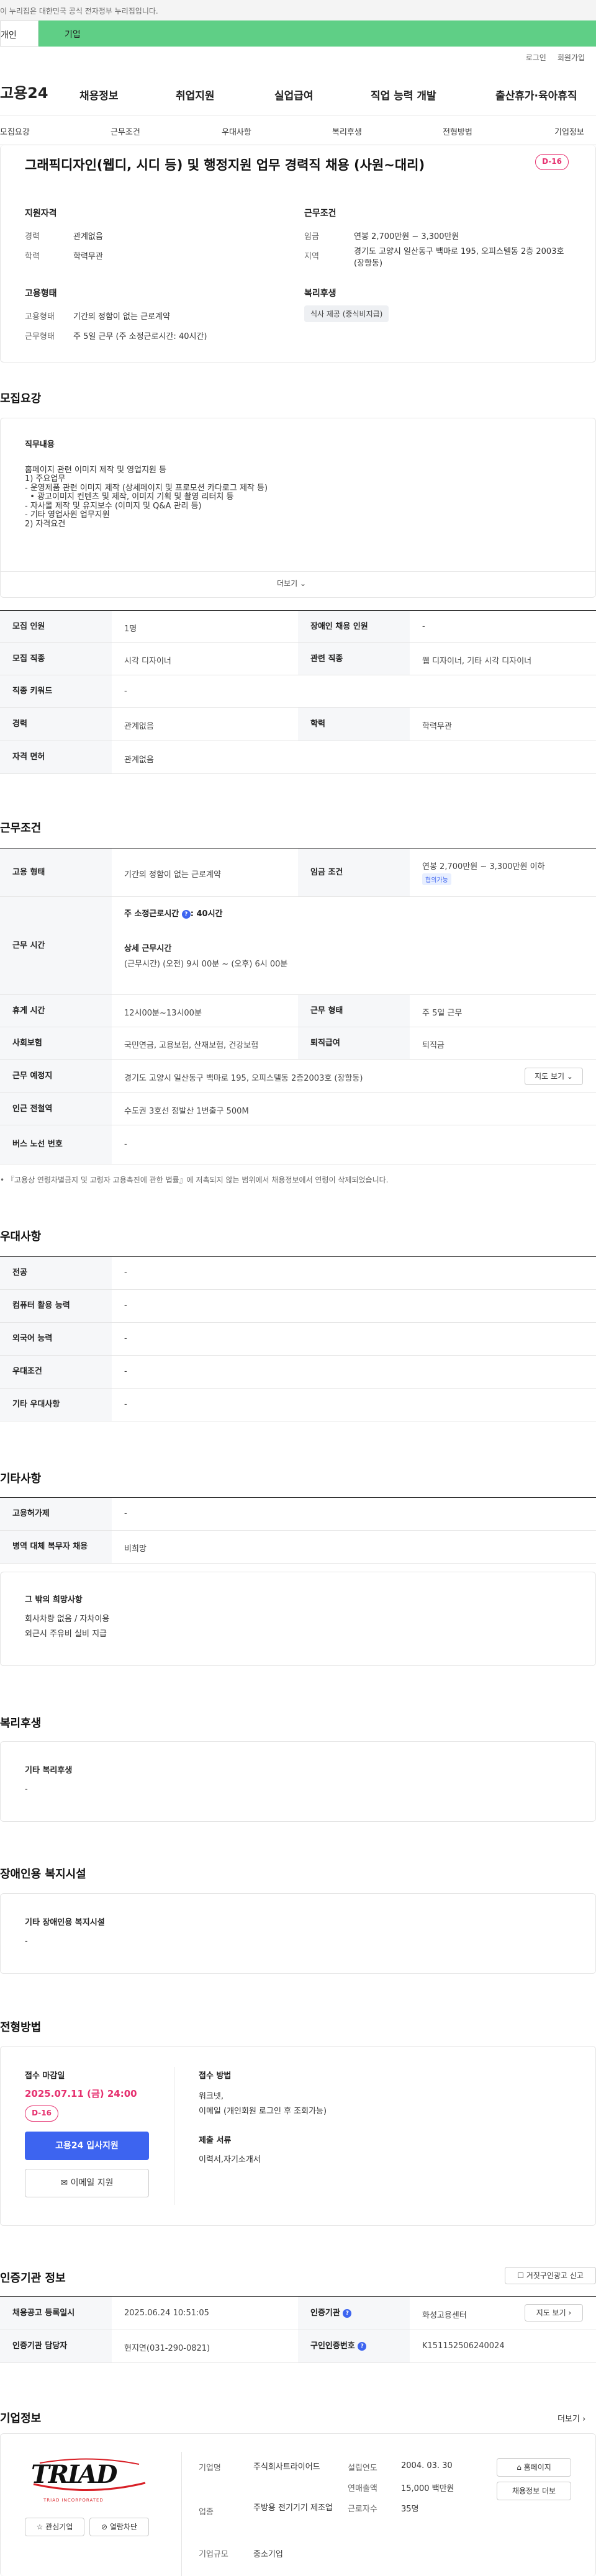  What do you see at coordinates (457, 131) in the screenshot?
I see `anchor-process: 전형방법` at bounding box center [457, 131].